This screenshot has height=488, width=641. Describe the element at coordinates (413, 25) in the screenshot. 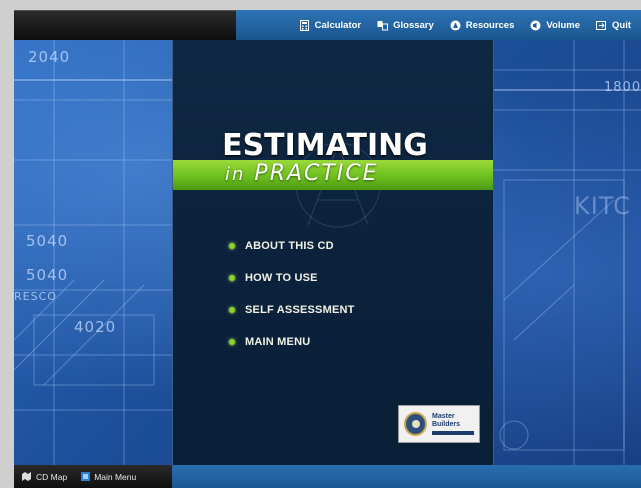

I see `glossary-label: Glossary` at that location.